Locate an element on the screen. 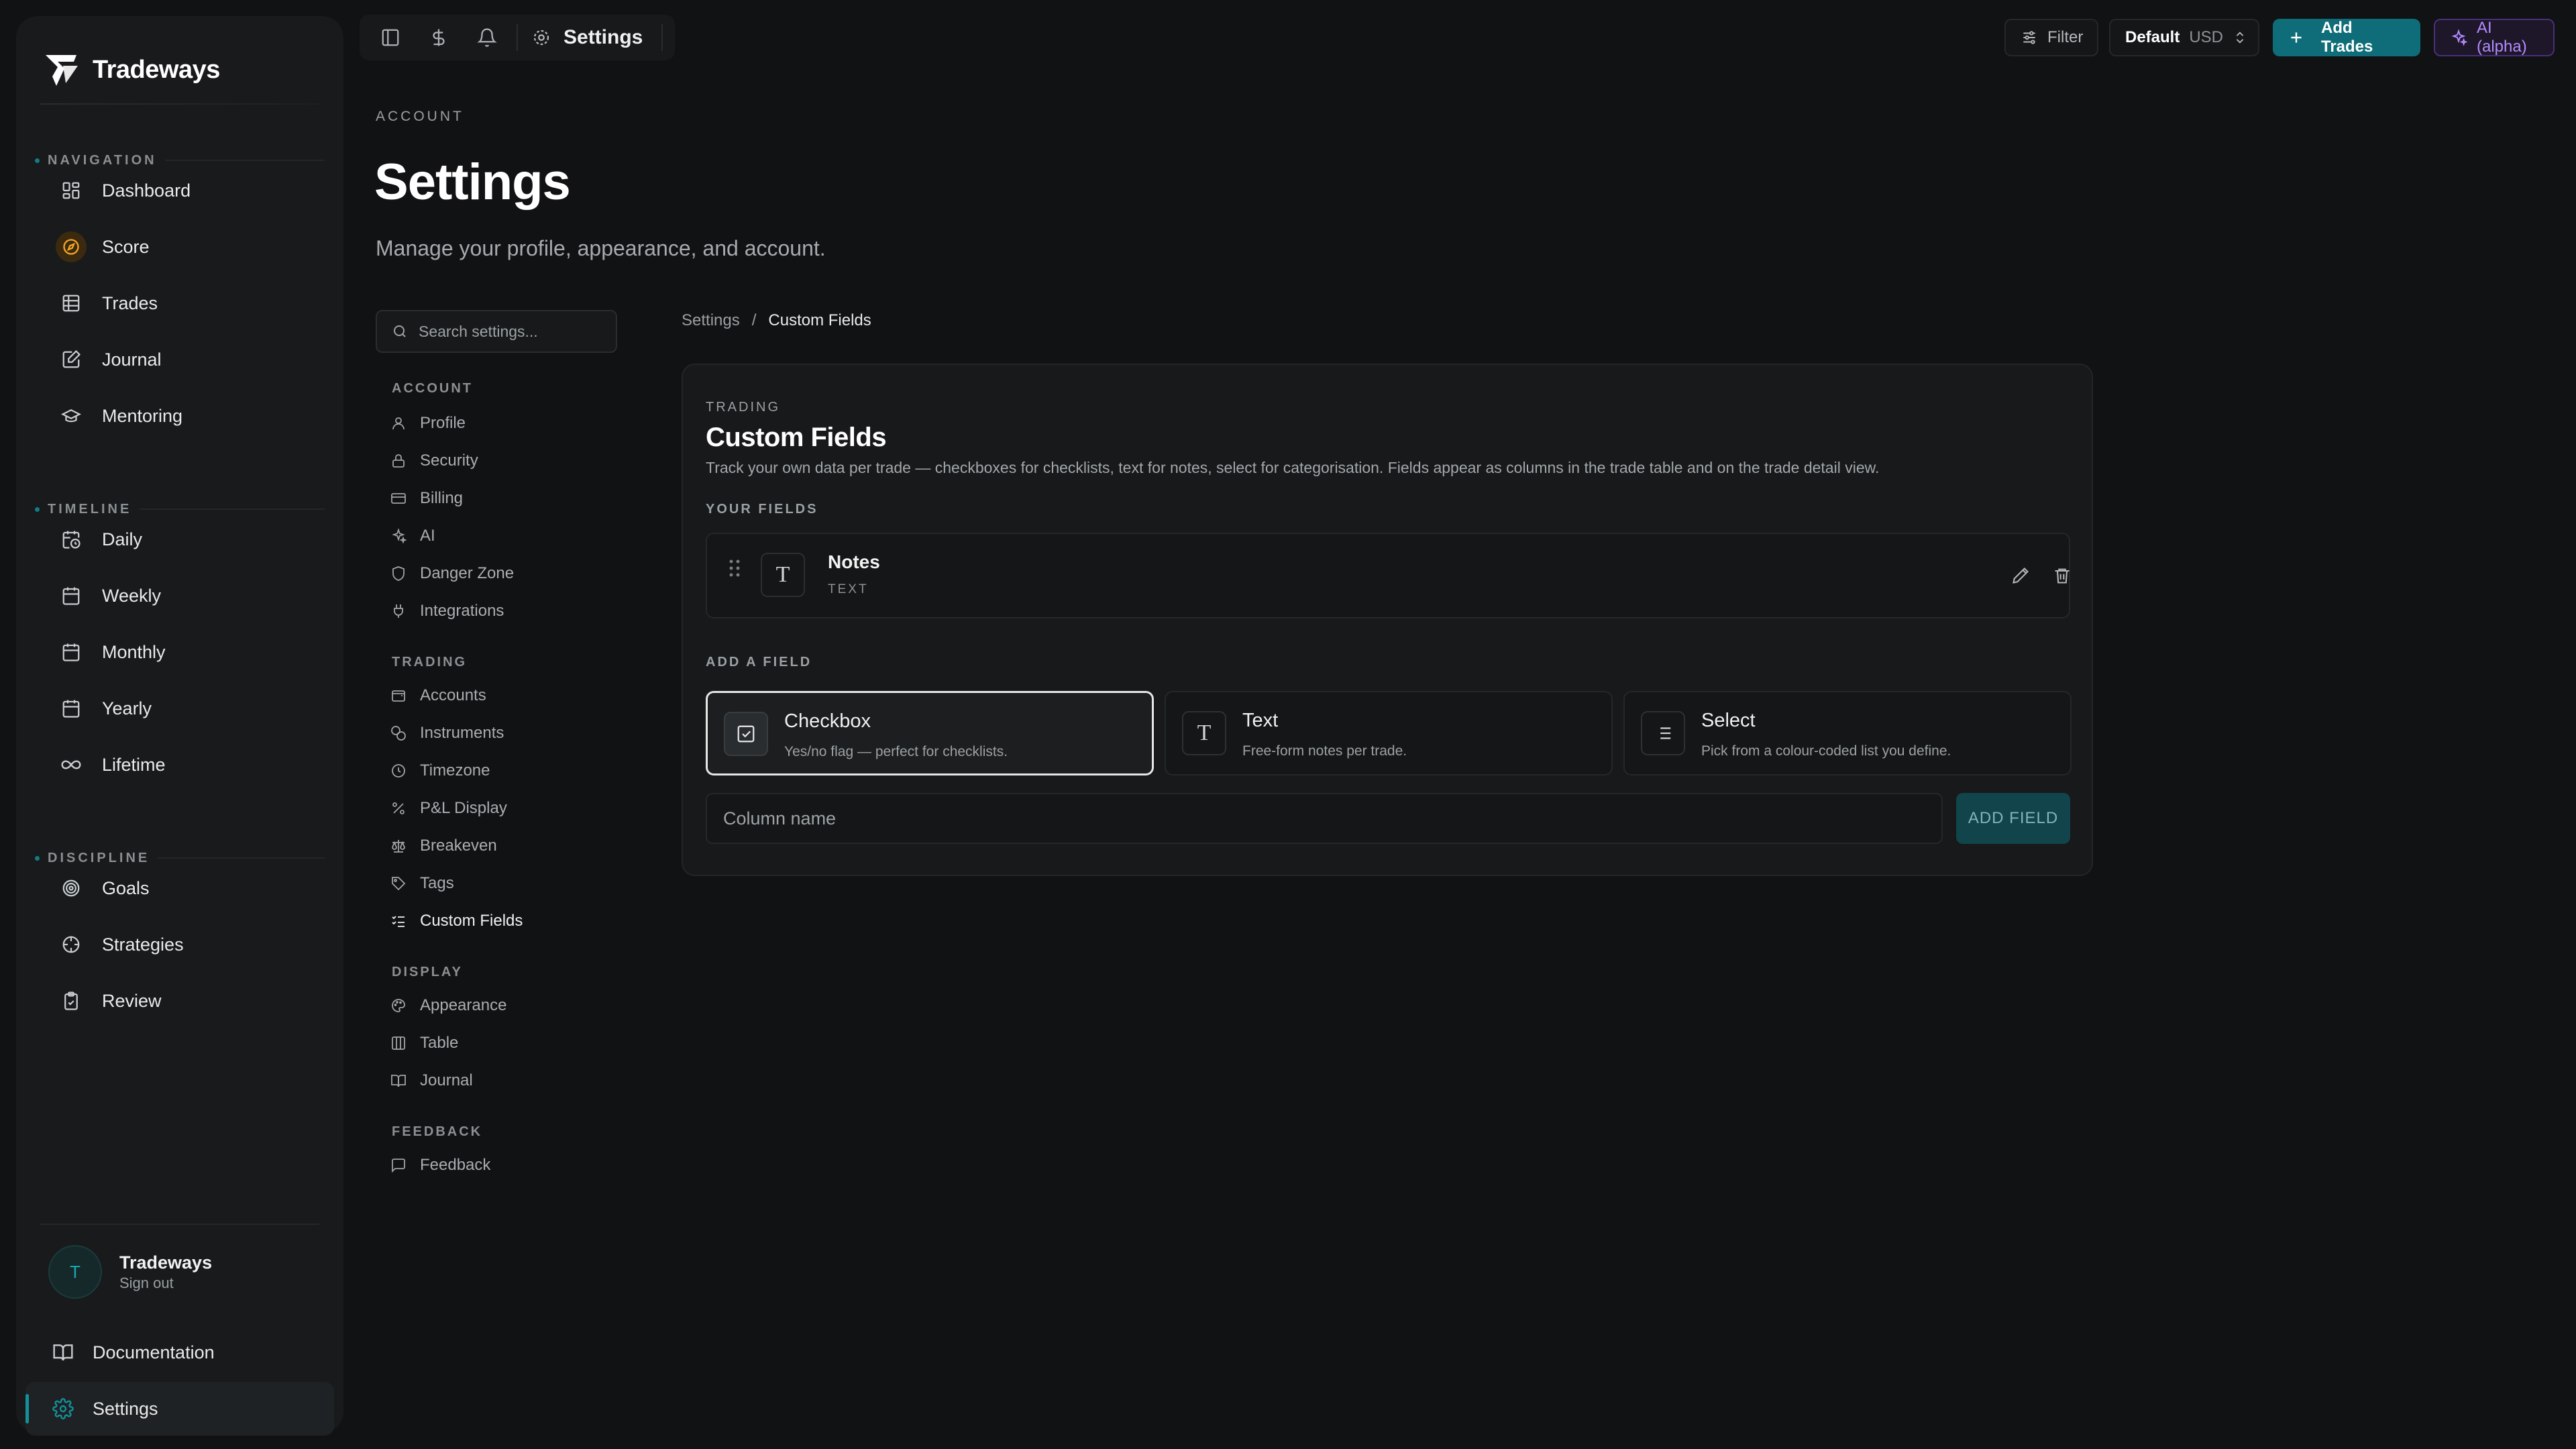 The width and height of the screenshot is (2576, 1449). delete-field-button is located at coordinates (2062, 575).